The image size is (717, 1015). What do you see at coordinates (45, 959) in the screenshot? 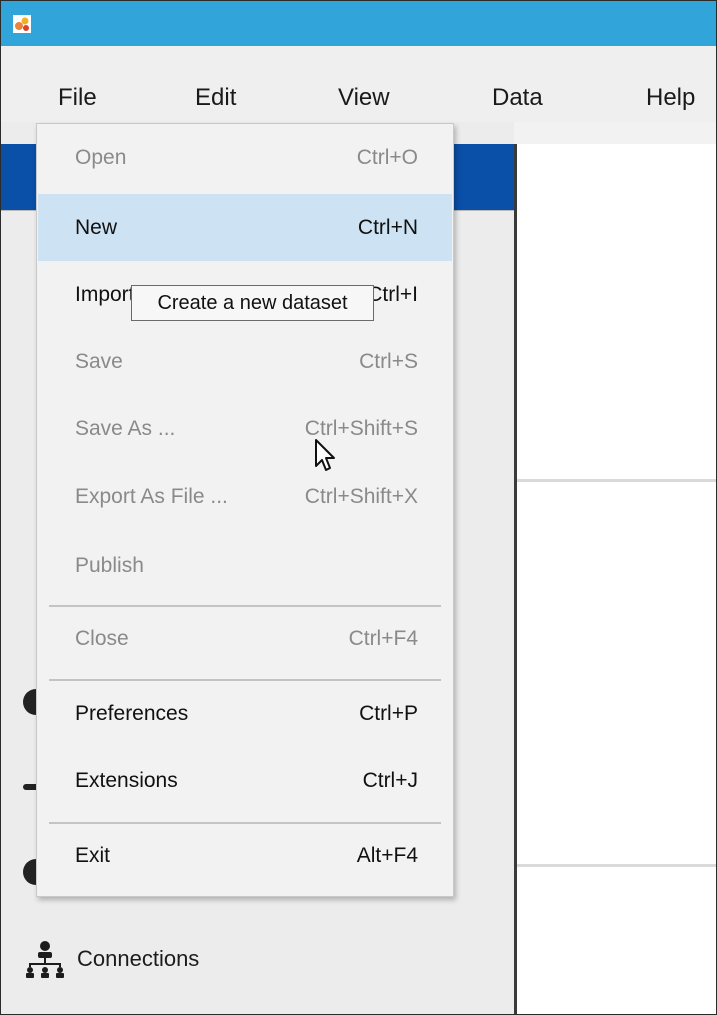
I see `connections-icon` at bounding box center [45, 959].